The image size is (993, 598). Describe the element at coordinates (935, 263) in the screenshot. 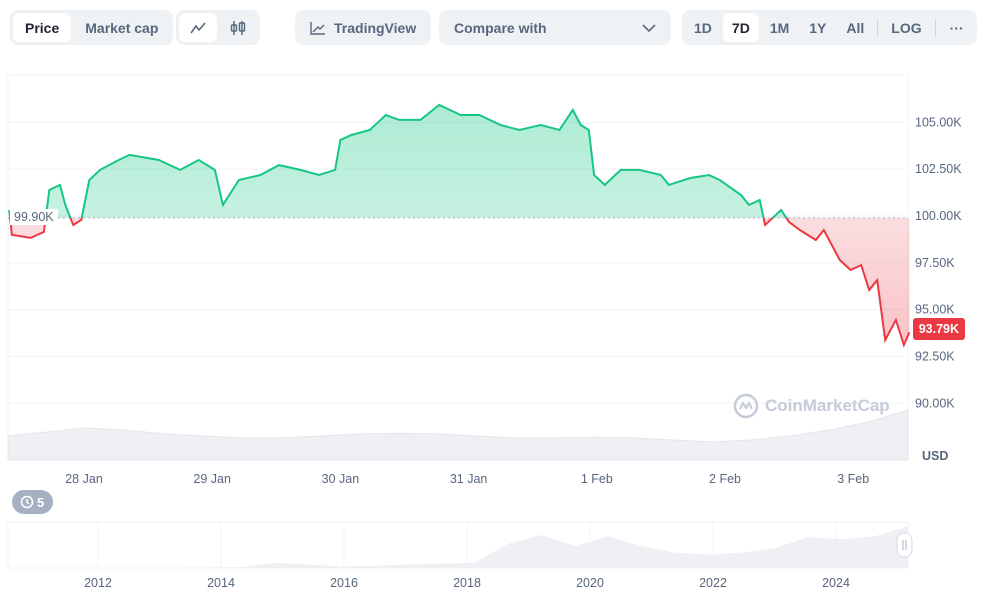

I see `y-tick-label: 97.50K` at that location.